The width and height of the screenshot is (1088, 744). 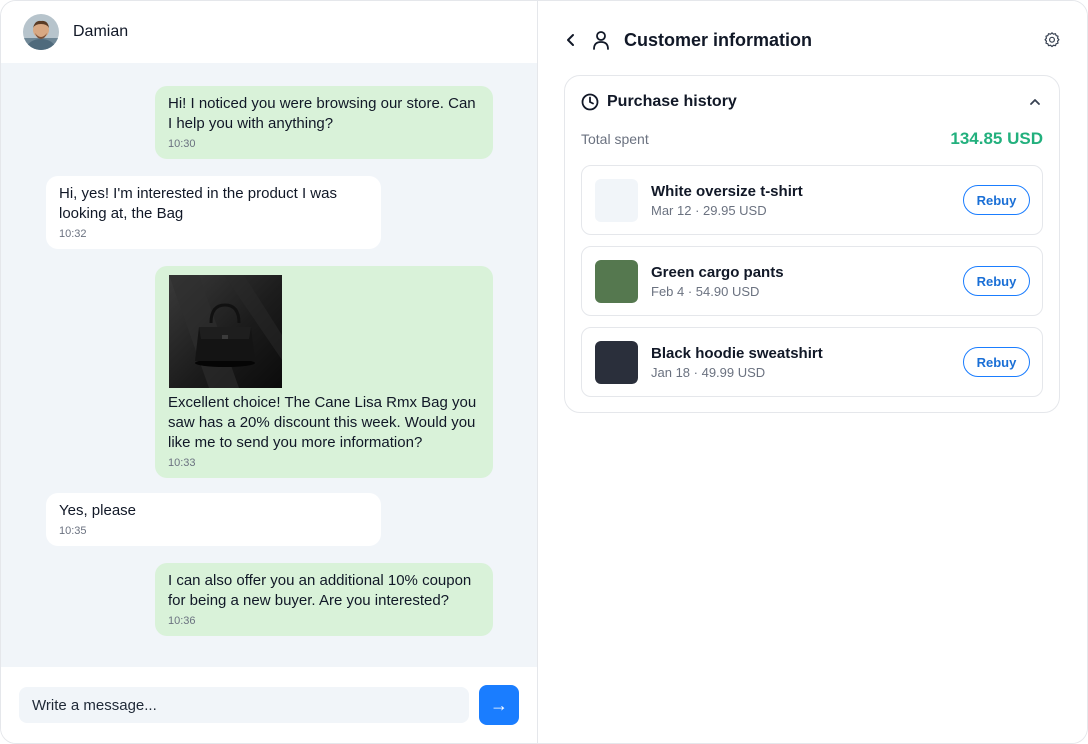 I want to click on contact-name: Damian, so click(x=101, y=31).